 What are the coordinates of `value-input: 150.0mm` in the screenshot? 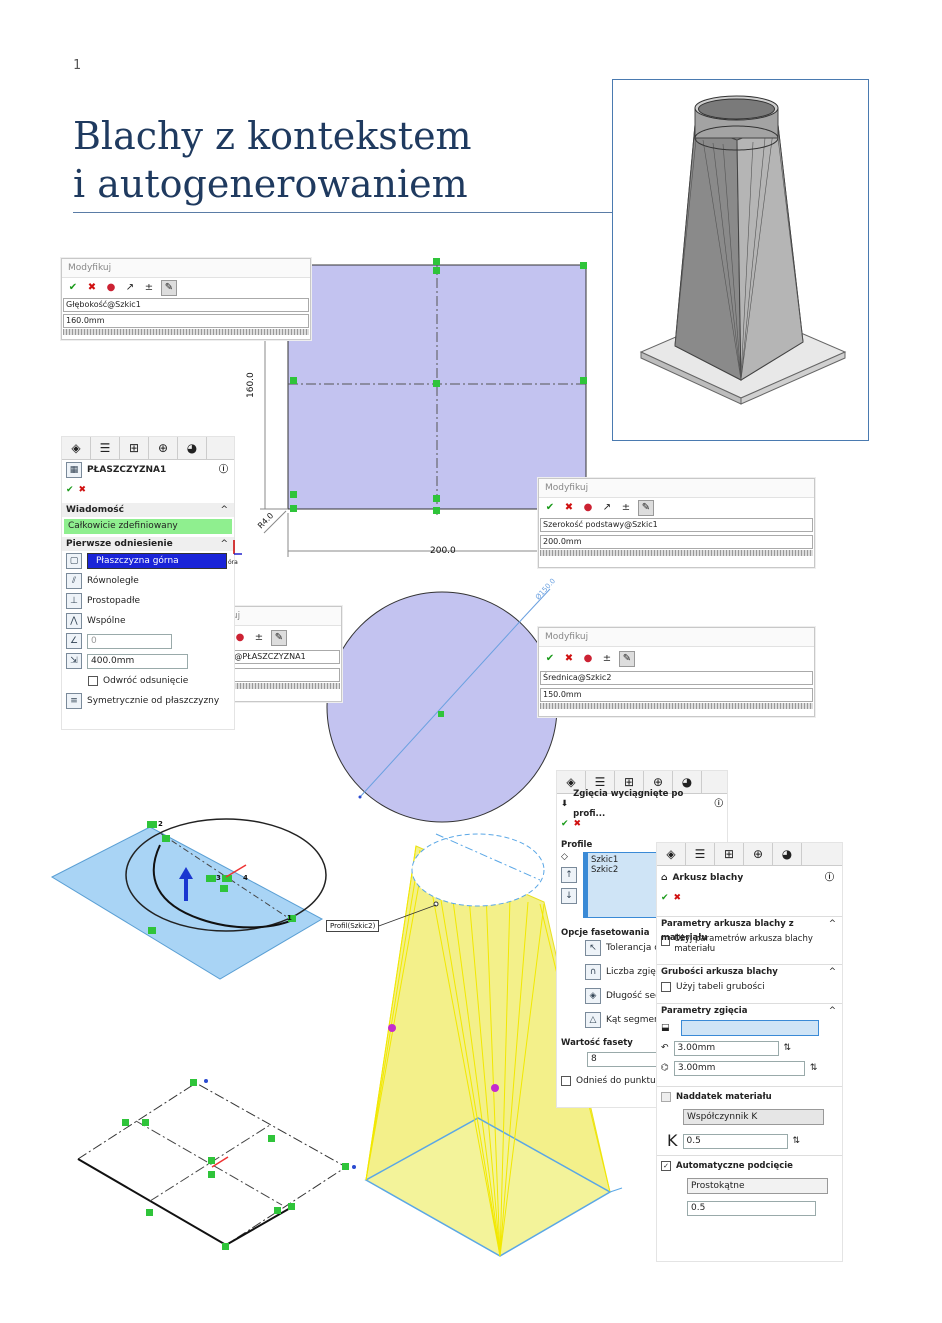 It's located at (676, 695).